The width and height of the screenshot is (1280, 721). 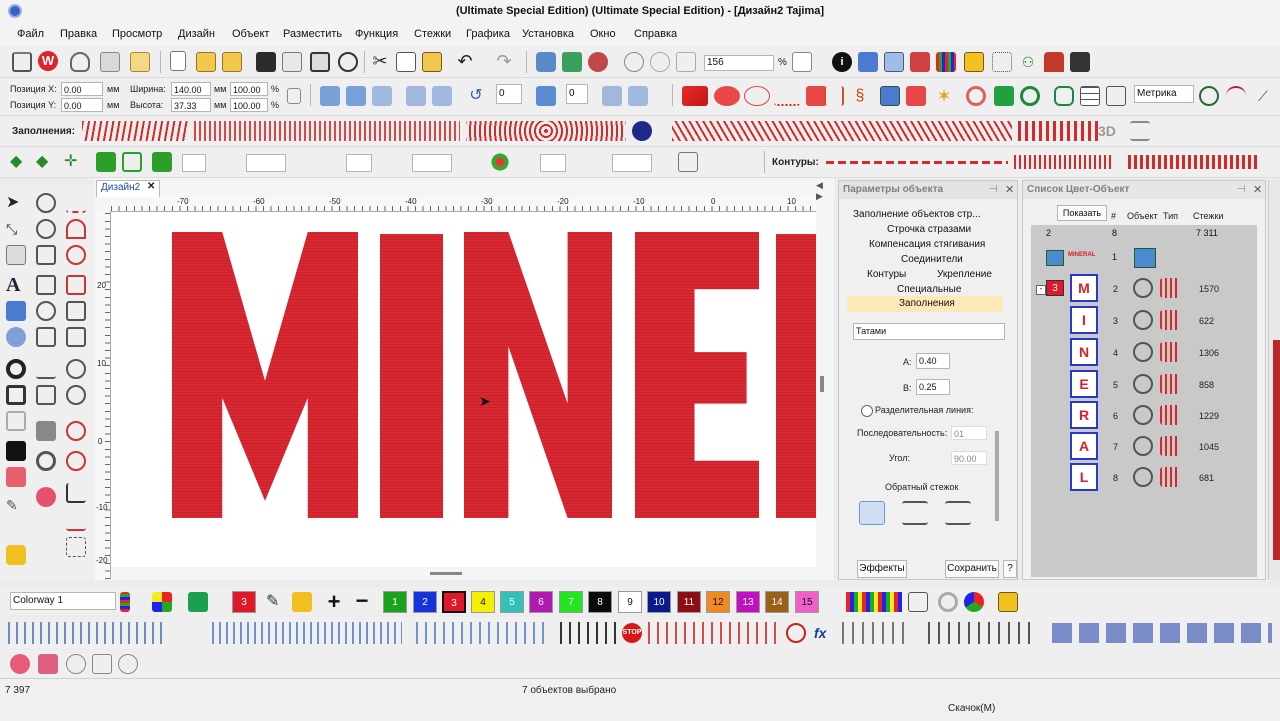 What do you see at coordinates (432, 34) in the screenshot?
I see `menu-stitches: Стежки` at bounding box center [432, 34].